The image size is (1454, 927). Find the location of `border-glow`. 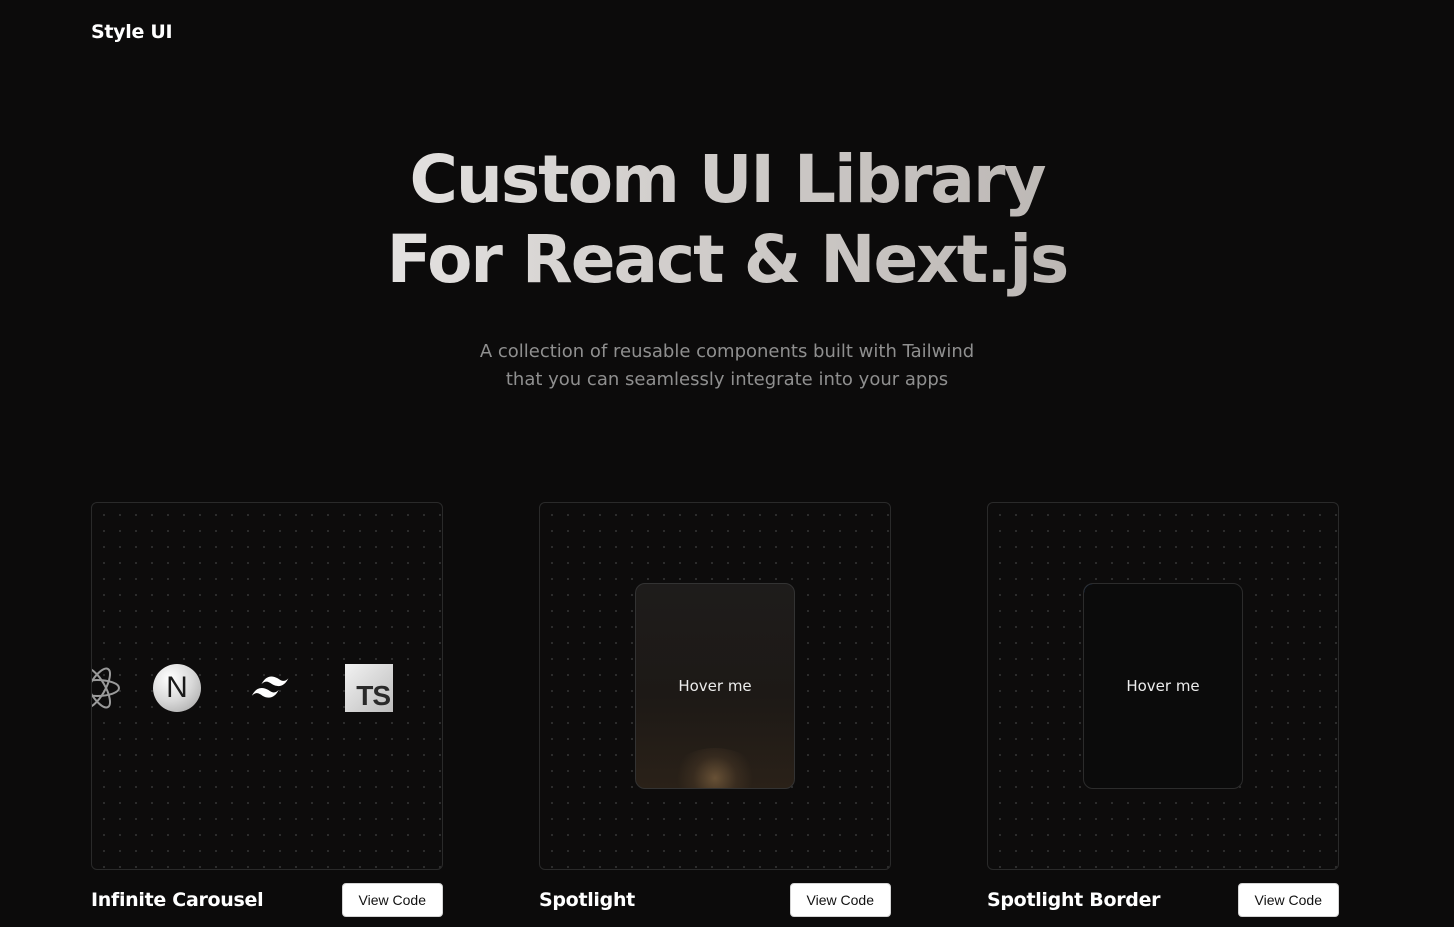

border-glow is located at coordinates (1139, 624).